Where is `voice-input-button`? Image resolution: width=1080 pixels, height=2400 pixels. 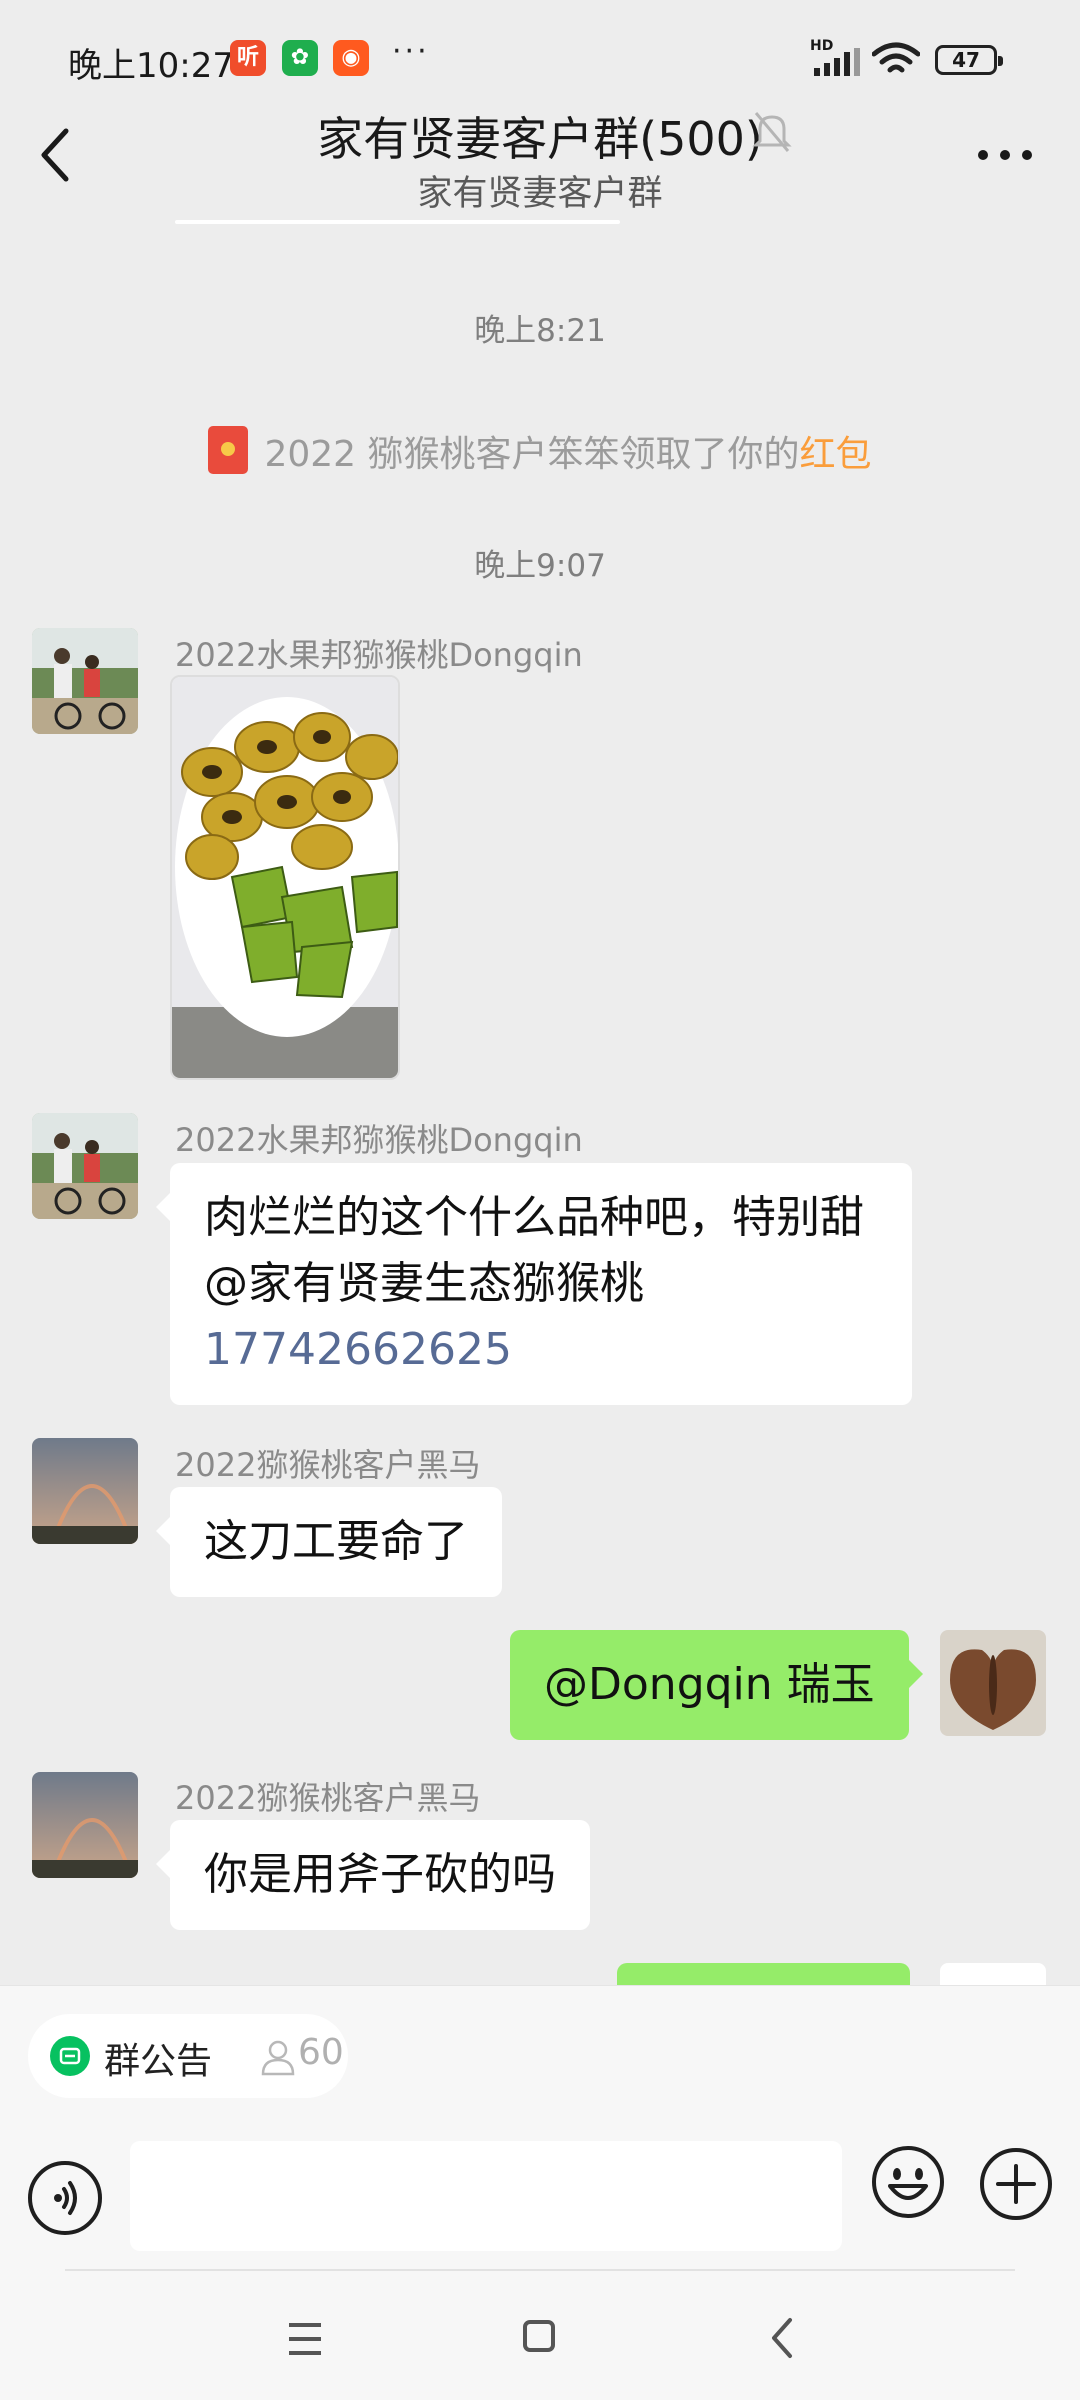 voice-input-button is located at coordinates (65, 2198).